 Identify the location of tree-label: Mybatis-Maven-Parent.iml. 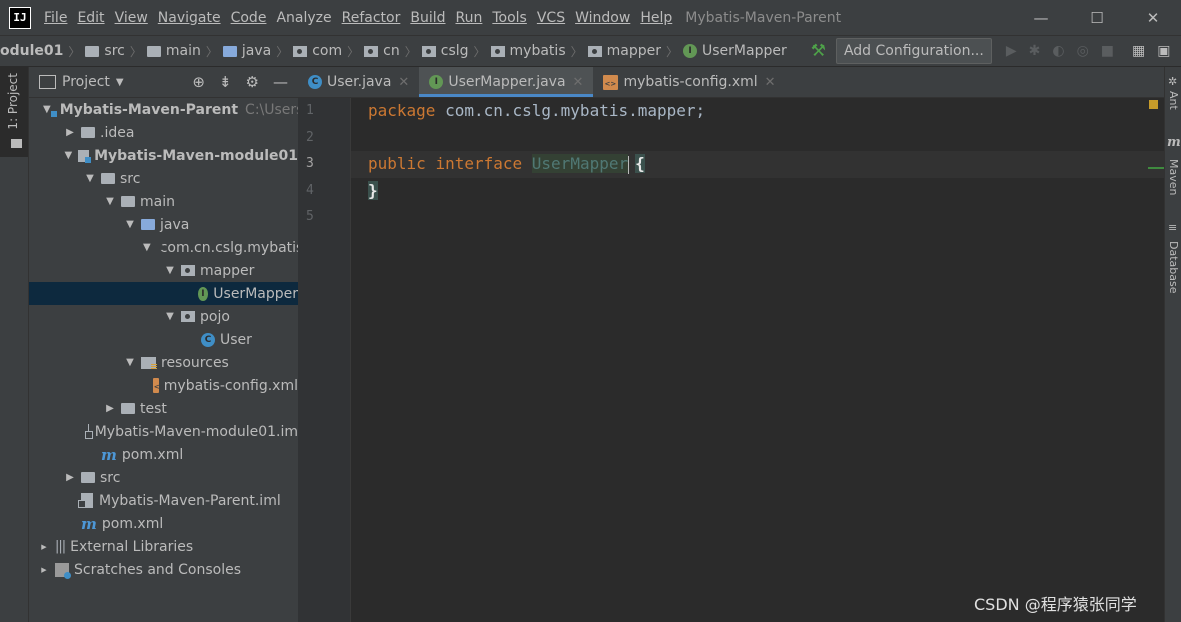
(190, 500).